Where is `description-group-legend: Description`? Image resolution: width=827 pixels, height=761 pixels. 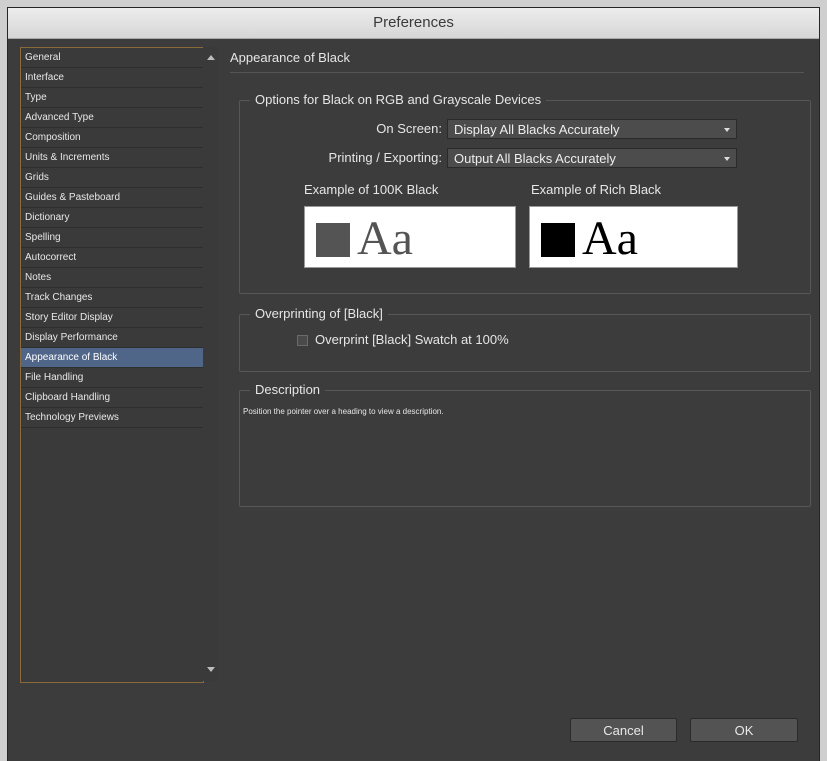
description-group-legend: Description is located at coordinates (288, 390).